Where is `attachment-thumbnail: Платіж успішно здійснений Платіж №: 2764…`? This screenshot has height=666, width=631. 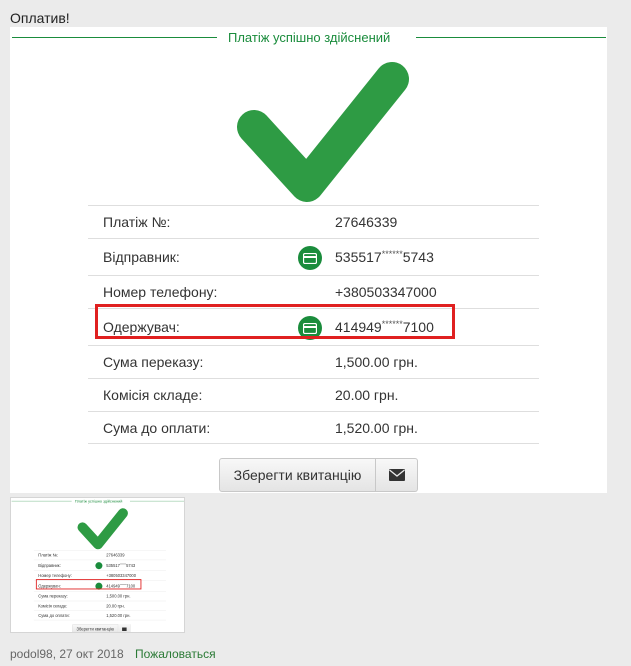
attachment-thumbnail: Платіж успішно здійснений Платіж №: 2764… is located at coordinates (97, 565).